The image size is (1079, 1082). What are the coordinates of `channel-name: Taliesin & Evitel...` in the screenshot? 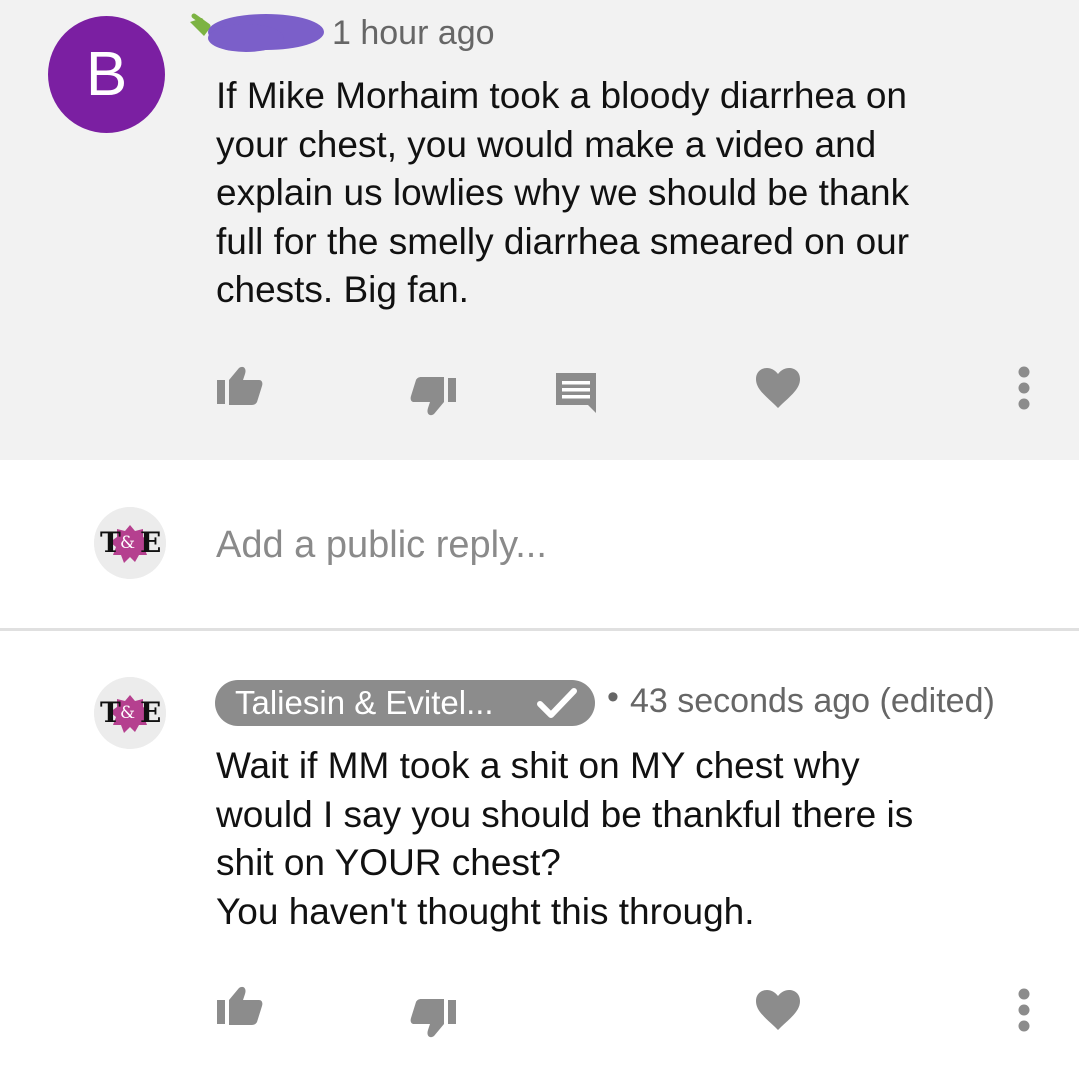 It's located at (364, 702).